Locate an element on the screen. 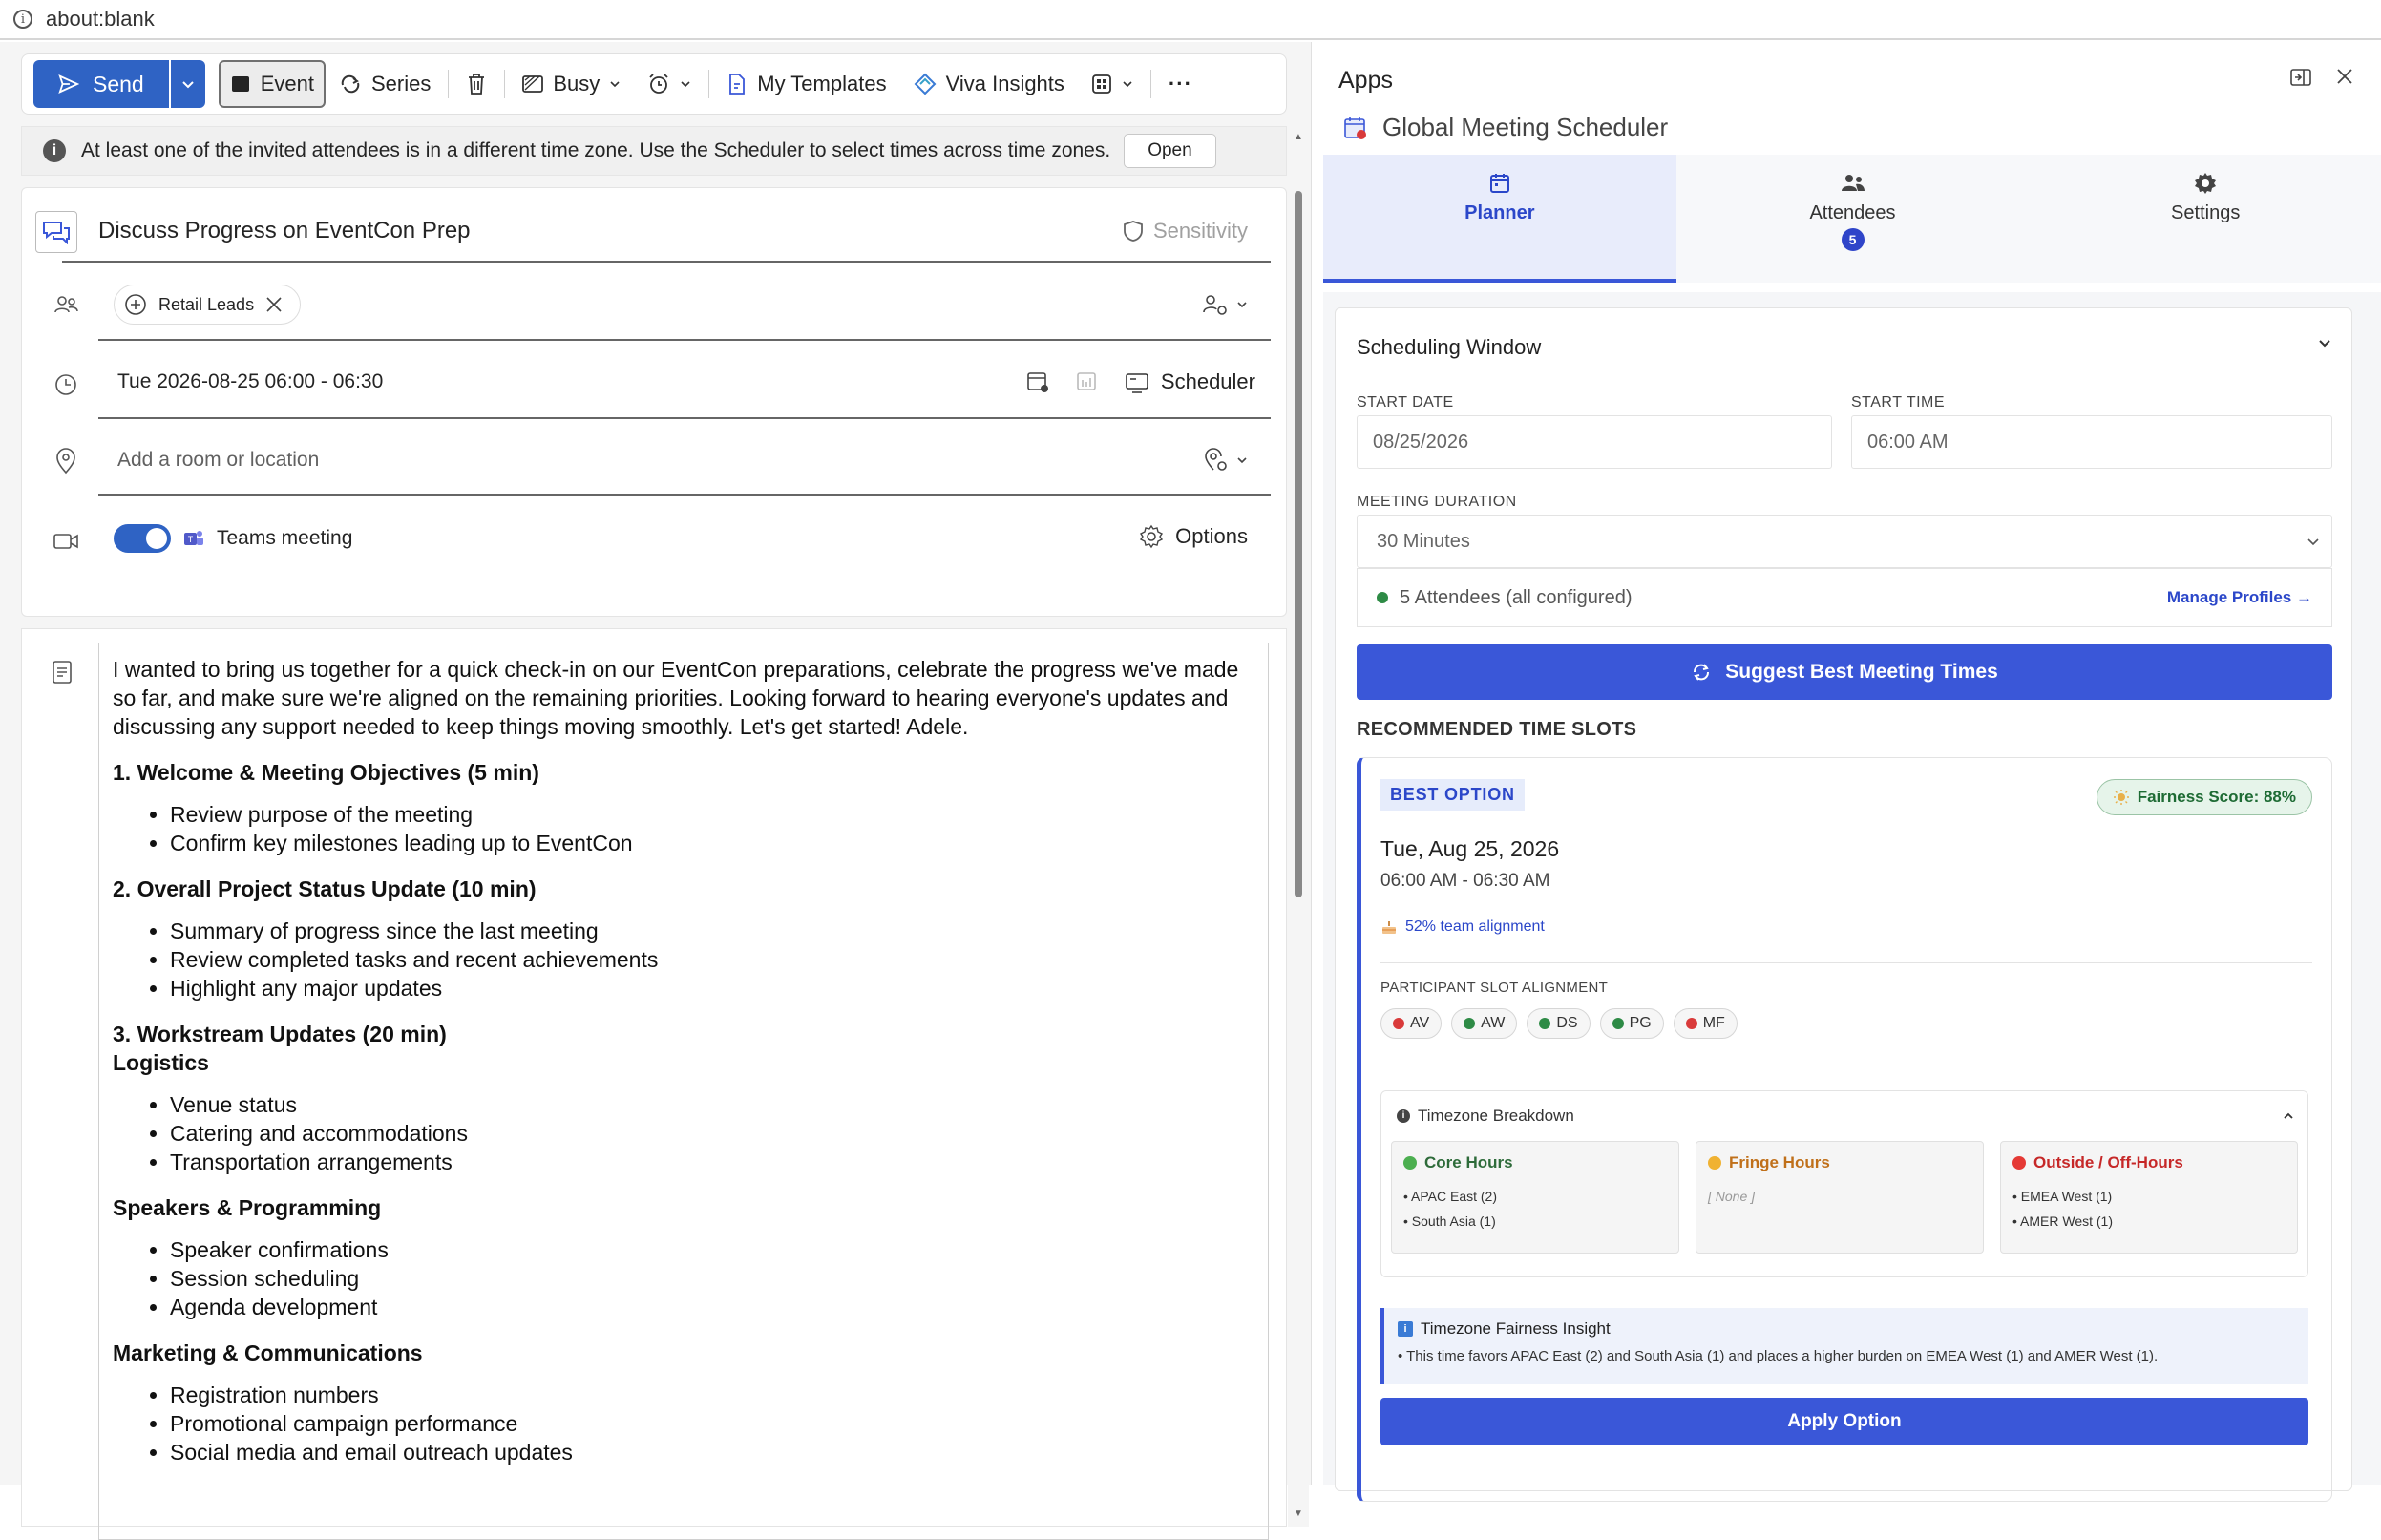 The image size is (2381, 1540). notes-icon is located at coordinates (62, 674).